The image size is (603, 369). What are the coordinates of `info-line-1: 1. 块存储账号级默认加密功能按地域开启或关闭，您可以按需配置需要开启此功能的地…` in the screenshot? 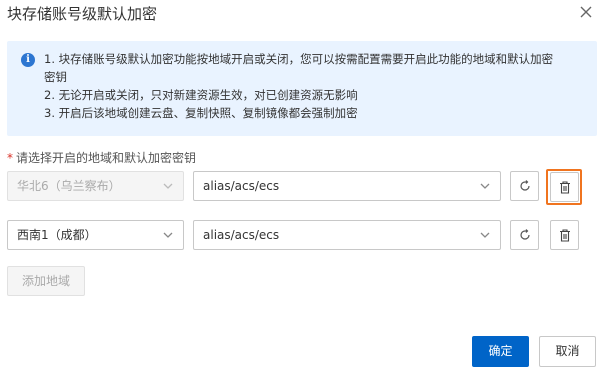 It's located at (299, 59).